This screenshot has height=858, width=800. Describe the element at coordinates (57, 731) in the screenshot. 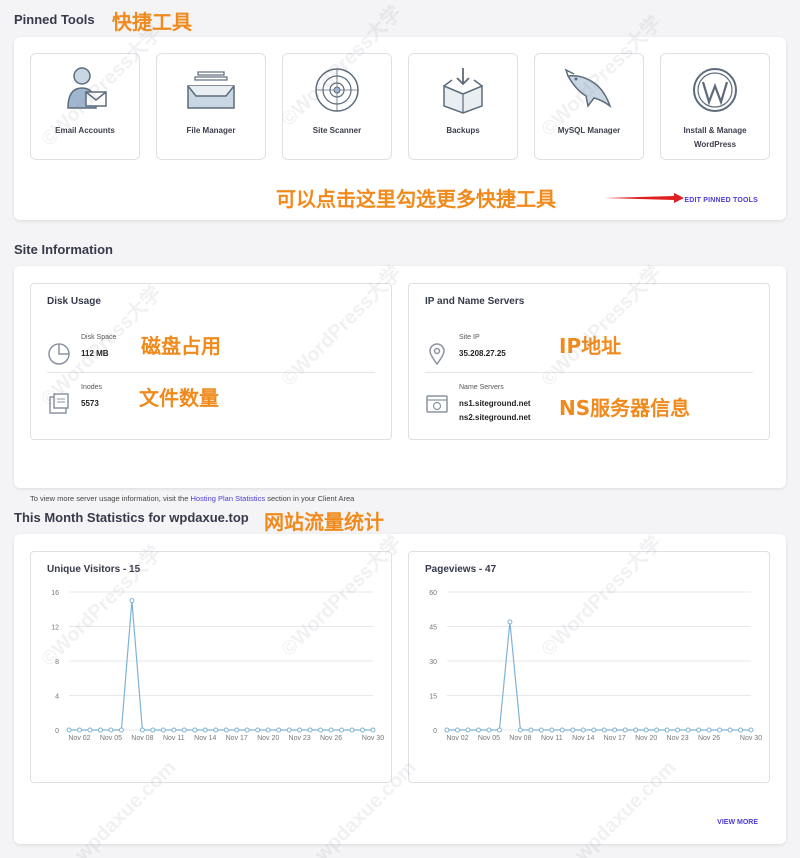

I see `y-tick-label: 0` at that location.